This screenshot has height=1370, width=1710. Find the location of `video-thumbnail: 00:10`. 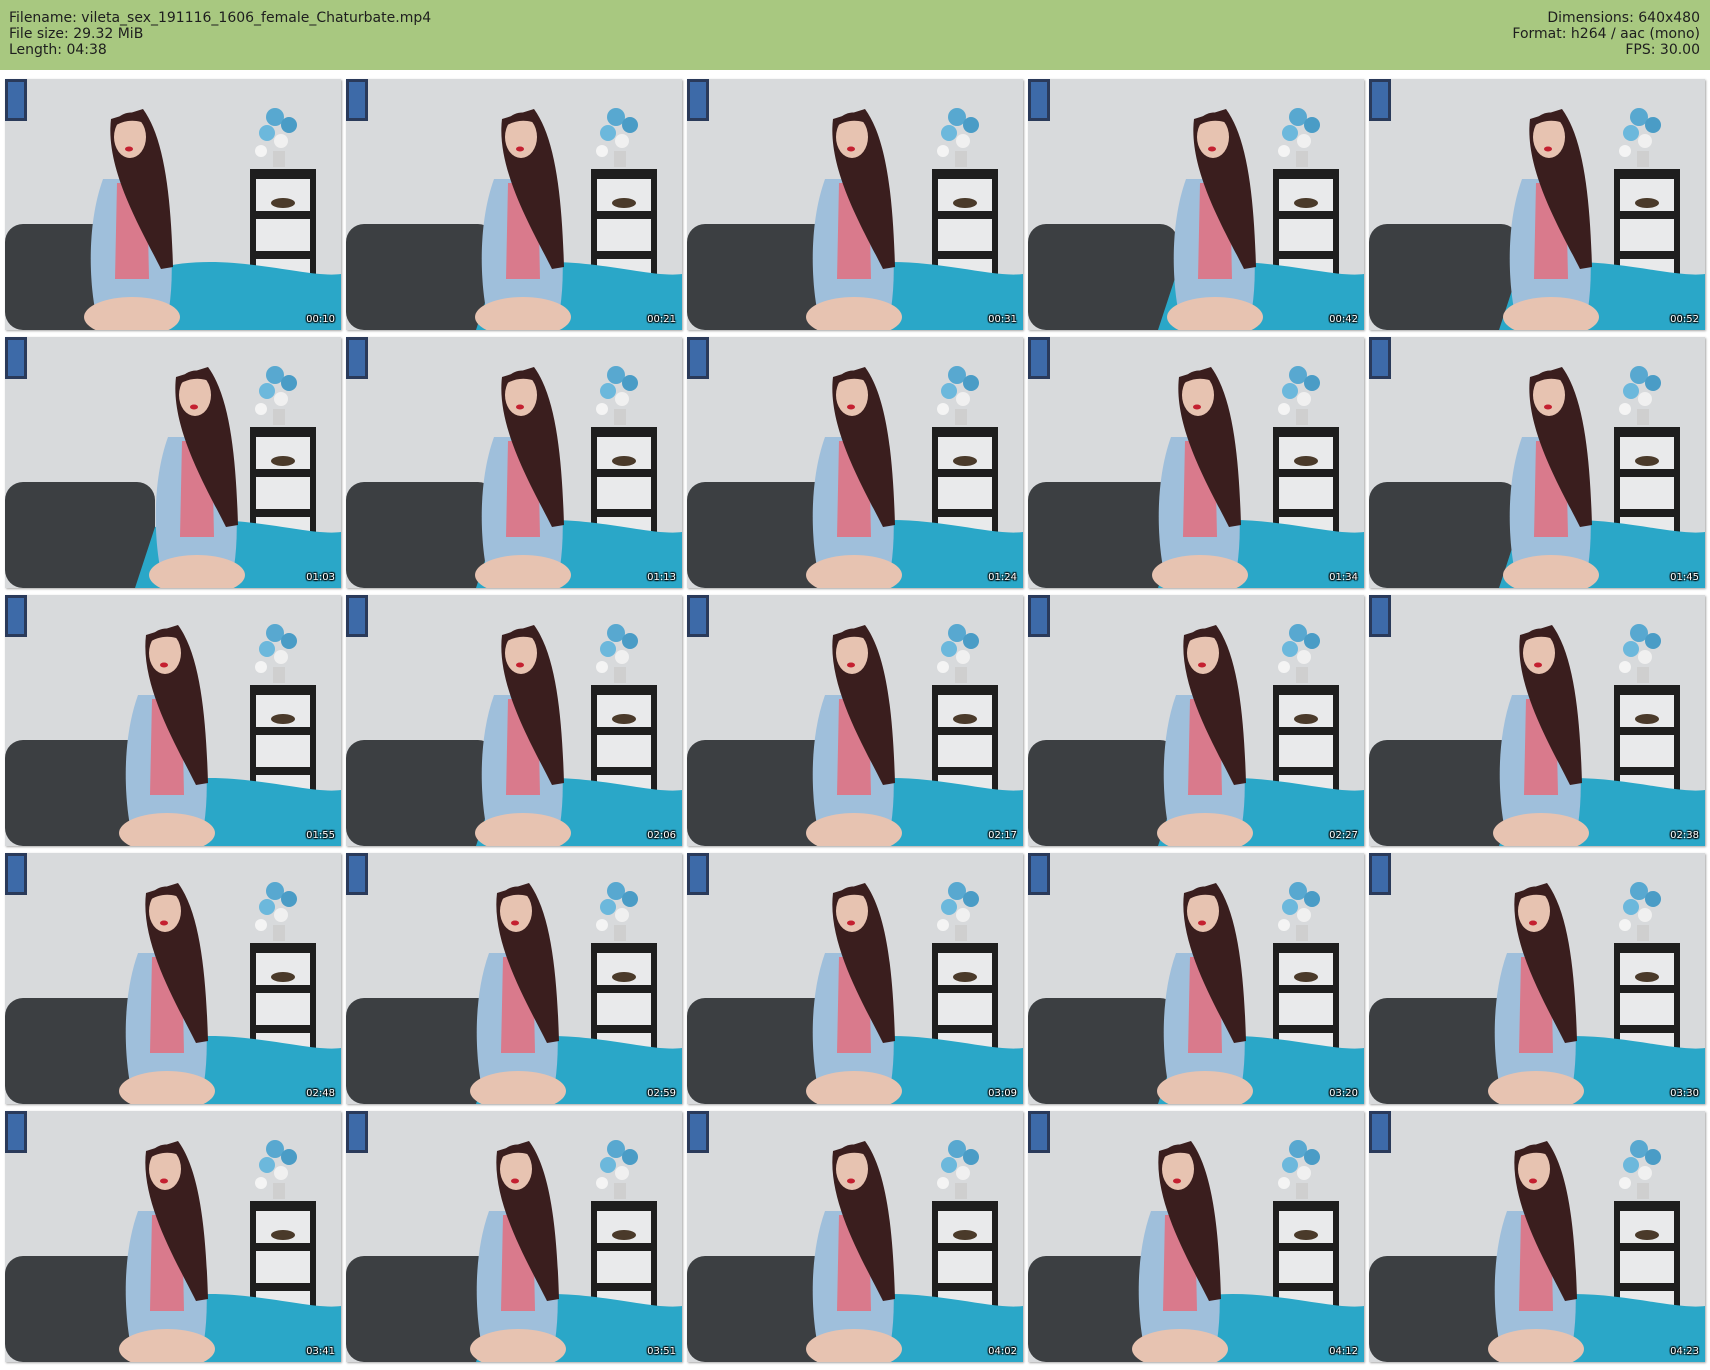

video-thumbnail: 00:10 is located at coordinates (173, 204).